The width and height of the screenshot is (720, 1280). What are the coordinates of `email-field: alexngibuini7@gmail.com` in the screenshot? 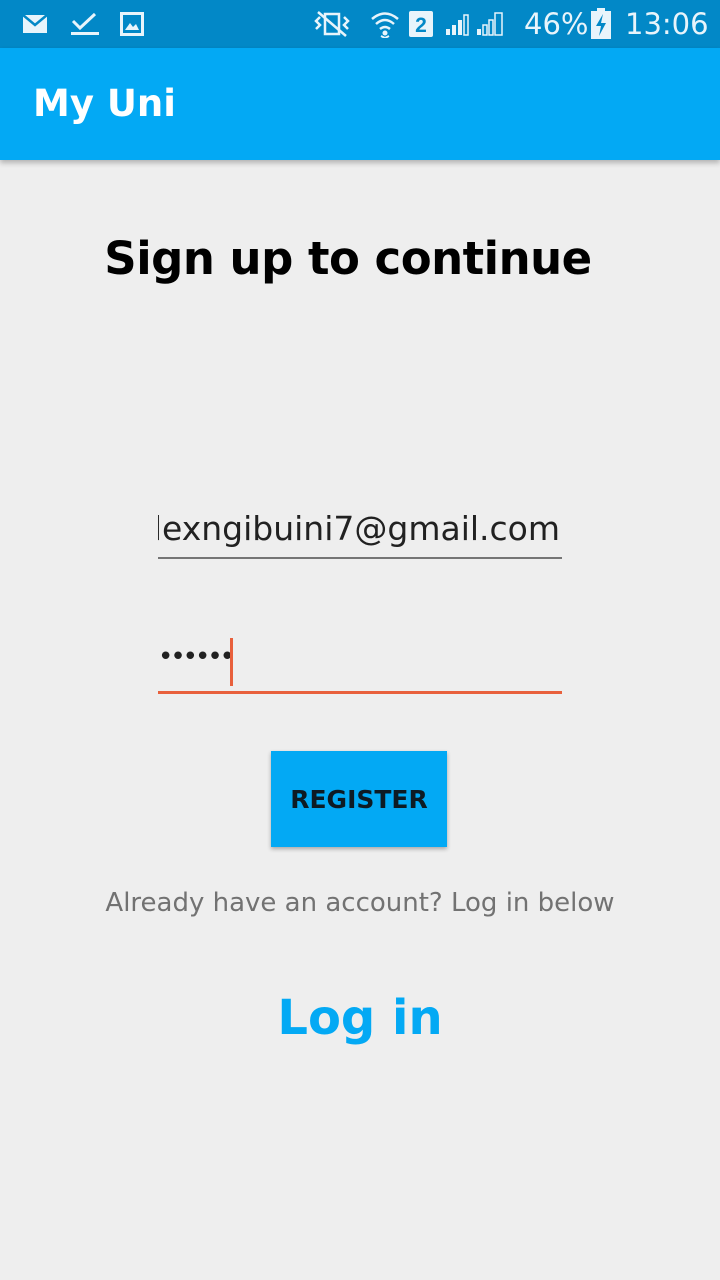 It's located at (360, 532).